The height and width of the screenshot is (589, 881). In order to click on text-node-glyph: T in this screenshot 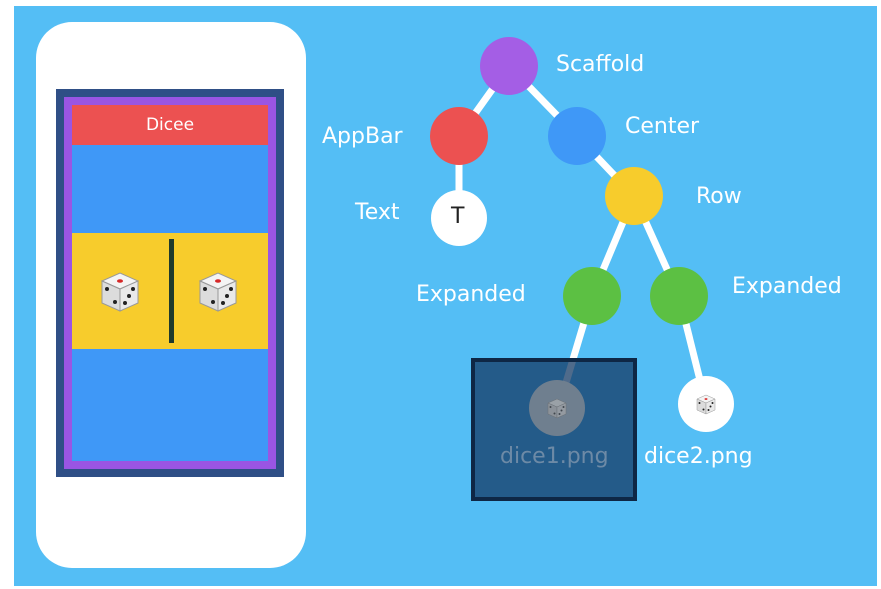, I will do `click(458, 216)`.